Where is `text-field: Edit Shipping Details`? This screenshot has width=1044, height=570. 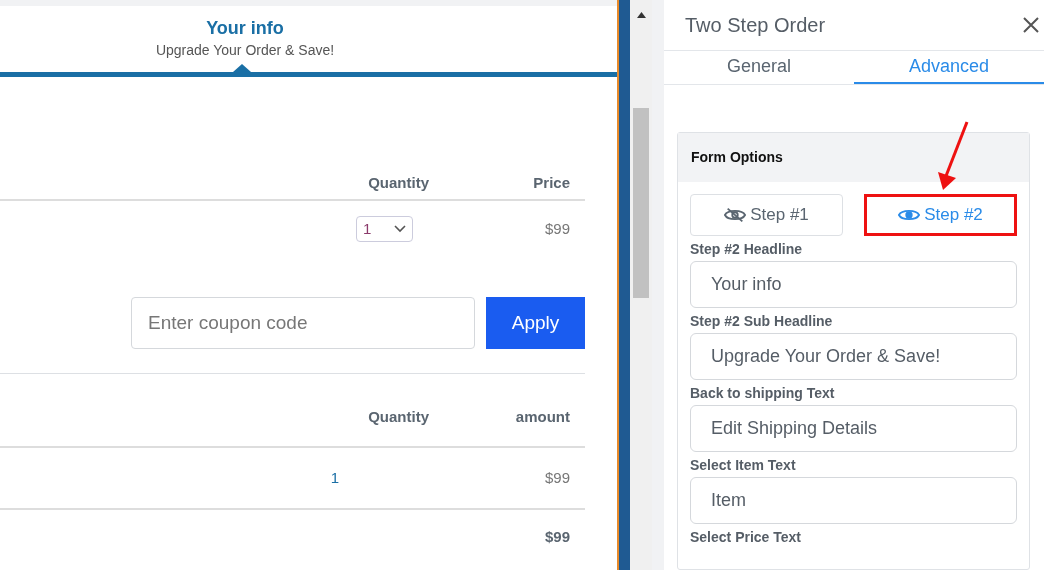
text-field: Edit Shipping Details is located at coordinates (853, 428).